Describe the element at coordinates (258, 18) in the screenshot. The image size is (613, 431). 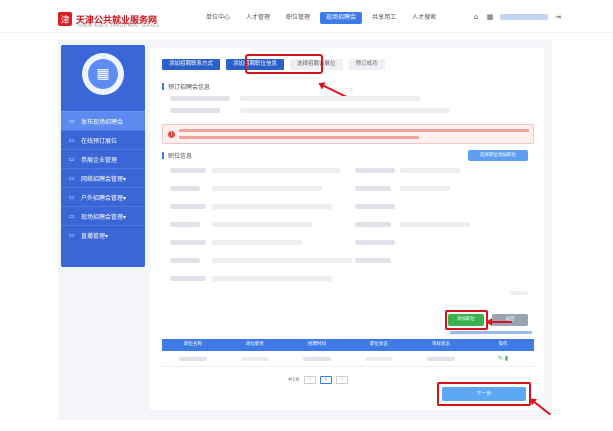
I see `nav-talent-manage: 人才管理` at that location.